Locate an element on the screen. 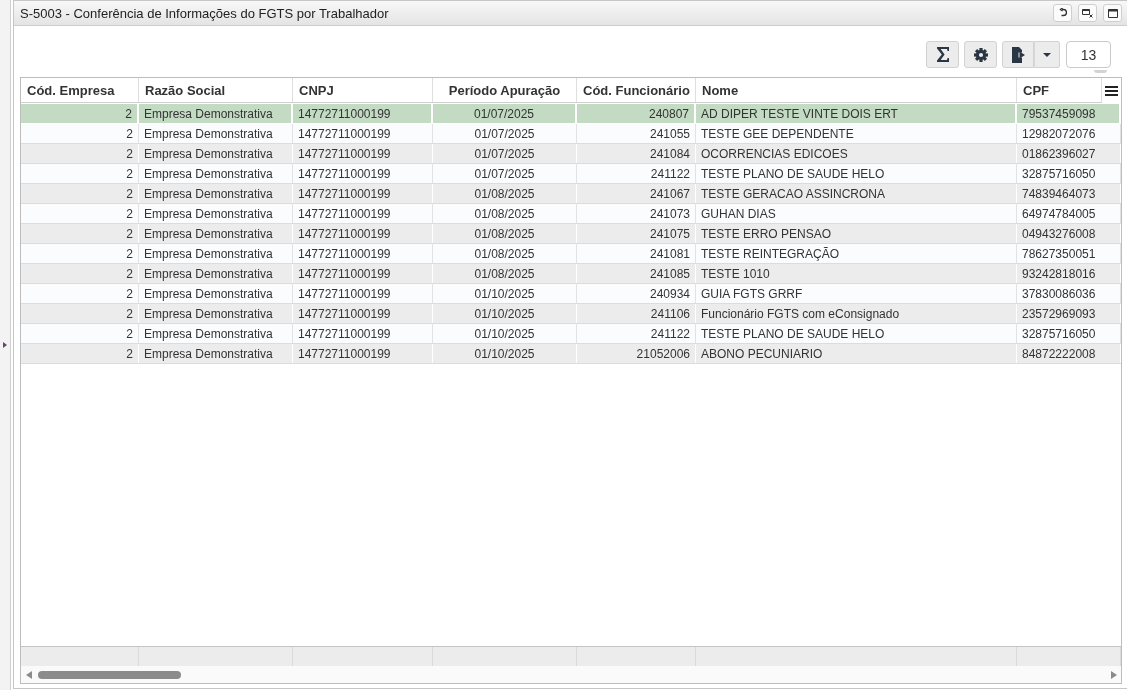 The height and width of the screenshot is (690, 1127). table-row: 2 Empresa Demonstrativa 14772711000199 01/10/2025 241122 TESTE PLANO DE SAUDE HELO 32875716050 is located at coordinates (571, 334).